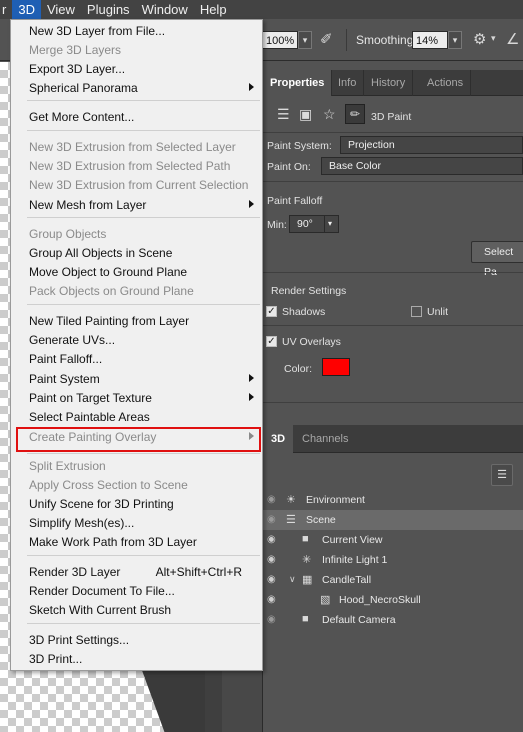 The height and width of the screenshot is (732, 523). What do you see at coordinates (136, 610) in the screenshot?
I see `menu-item-sketch-with-current-brush: Sketch With Current Brush` at bounding box center [136, 610].